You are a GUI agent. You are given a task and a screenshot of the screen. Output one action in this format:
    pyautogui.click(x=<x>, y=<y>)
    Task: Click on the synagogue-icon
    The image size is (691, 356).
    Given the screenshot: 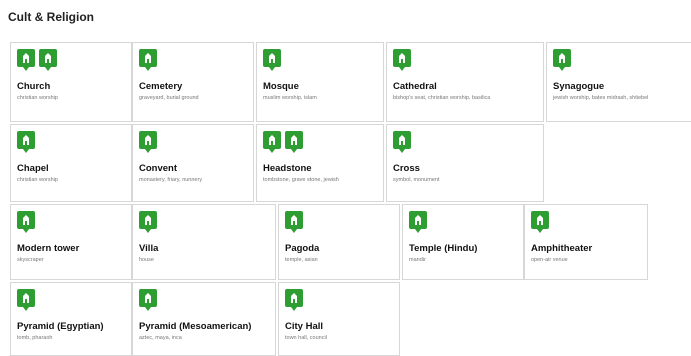 What is the action you would take?
    pyautogui.click(x=562, y=60)
    